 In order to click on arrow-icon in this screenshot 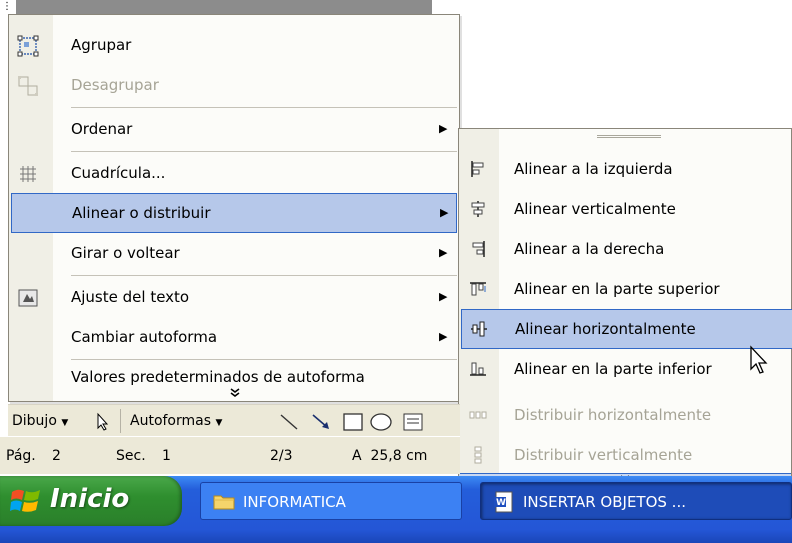, I will do `click(321, 422)`.